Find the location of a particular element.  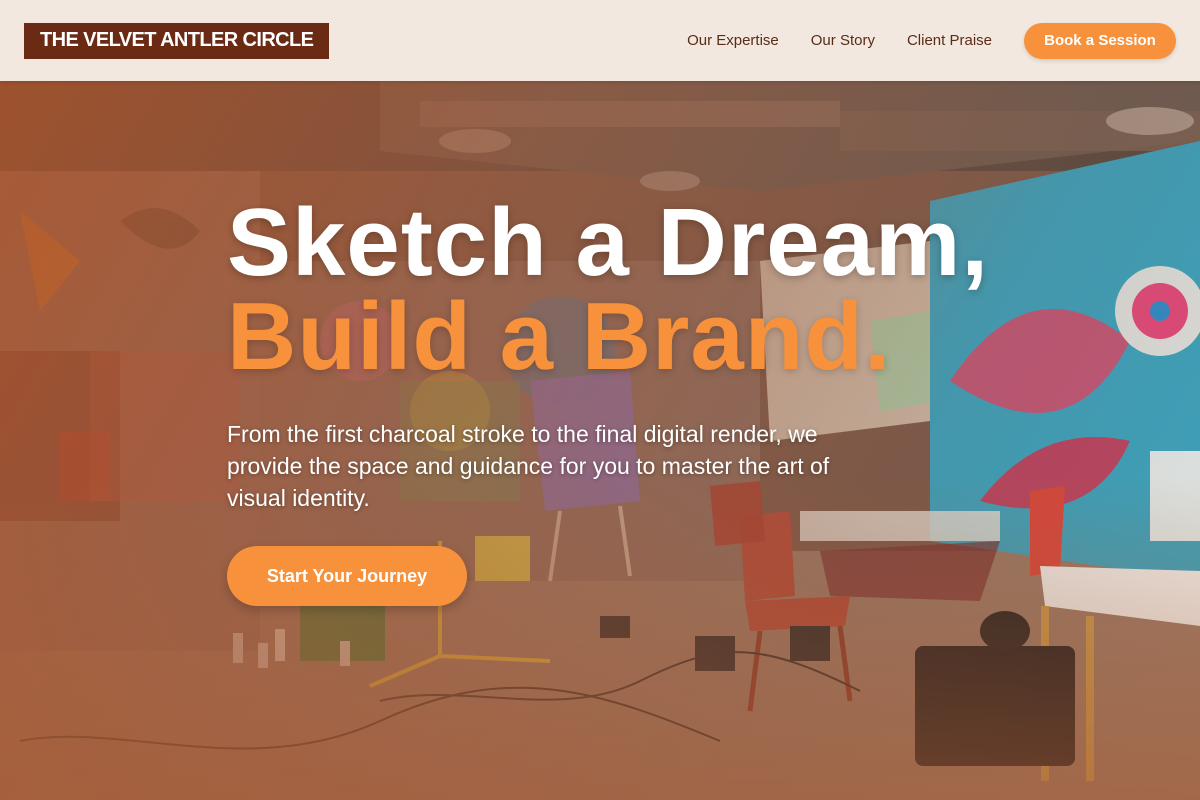

site-logo: THE VELVET ANTLER CIRCLE is located at coordinates (177, 40).